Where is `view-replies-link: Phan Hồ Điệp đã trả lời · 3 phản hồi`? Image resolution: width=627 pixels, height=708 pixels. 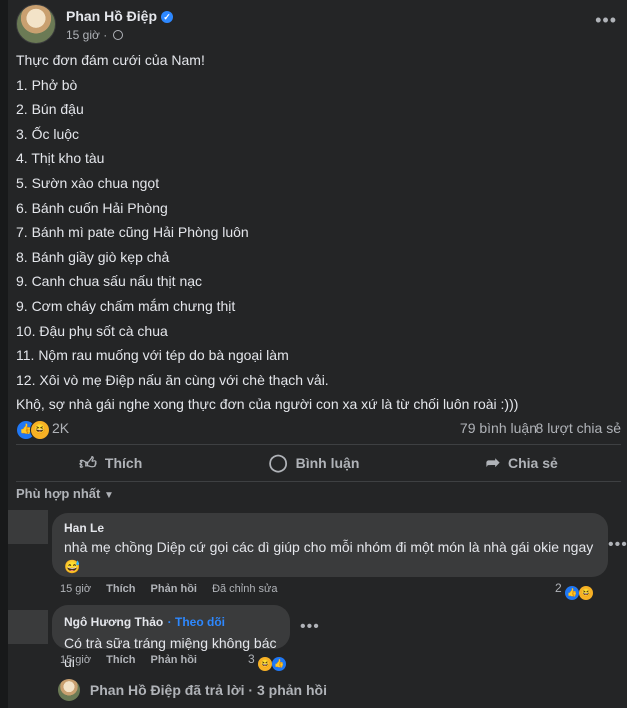
view-replies-link: Phan Hồ Điệp đã trả lời · 3 phản hồi is located at coordinates (192, 690).